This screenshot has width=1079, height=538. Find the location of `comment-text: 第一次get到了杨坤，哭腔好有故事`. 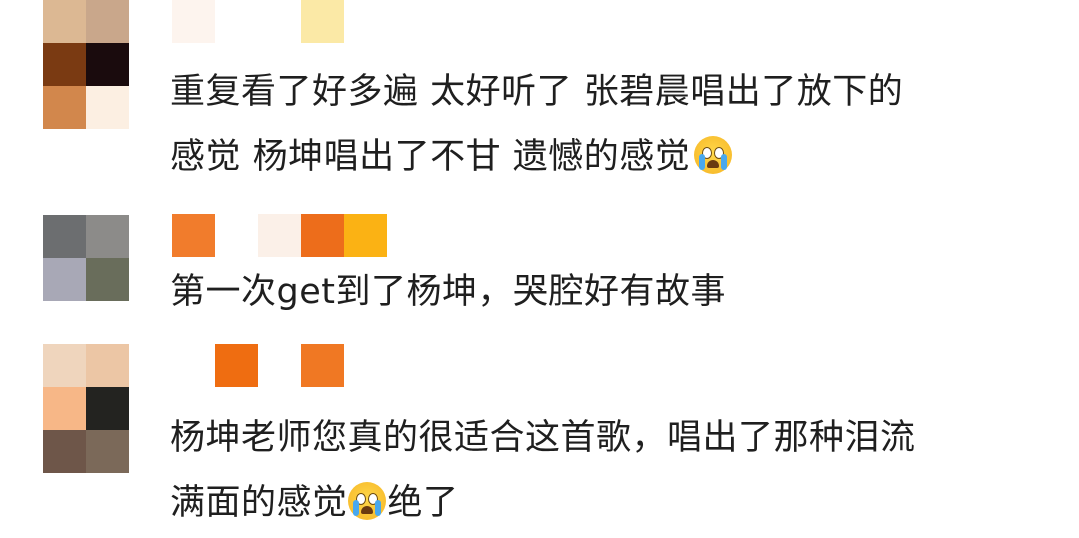

comment-text: 第一次get到了杨坤，哭腔好有故事 is located at coordinates (448, 292).